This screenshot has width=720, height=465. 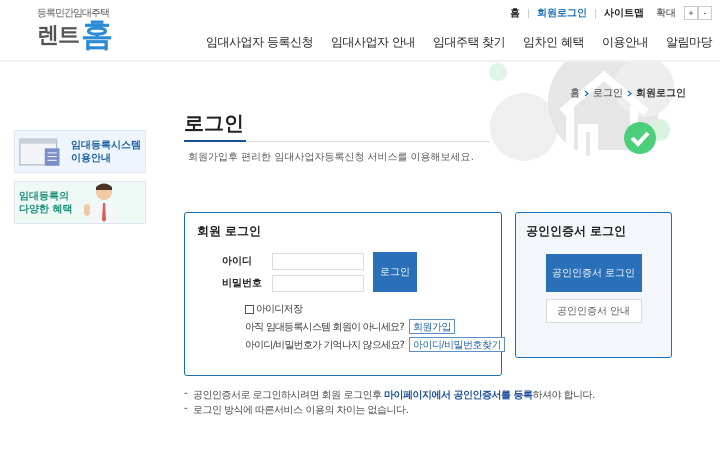 What do you see at coordinates (242, 283) in the screenshot?
I see `field-label: 비밀번호` at bounding box center [242, 283].